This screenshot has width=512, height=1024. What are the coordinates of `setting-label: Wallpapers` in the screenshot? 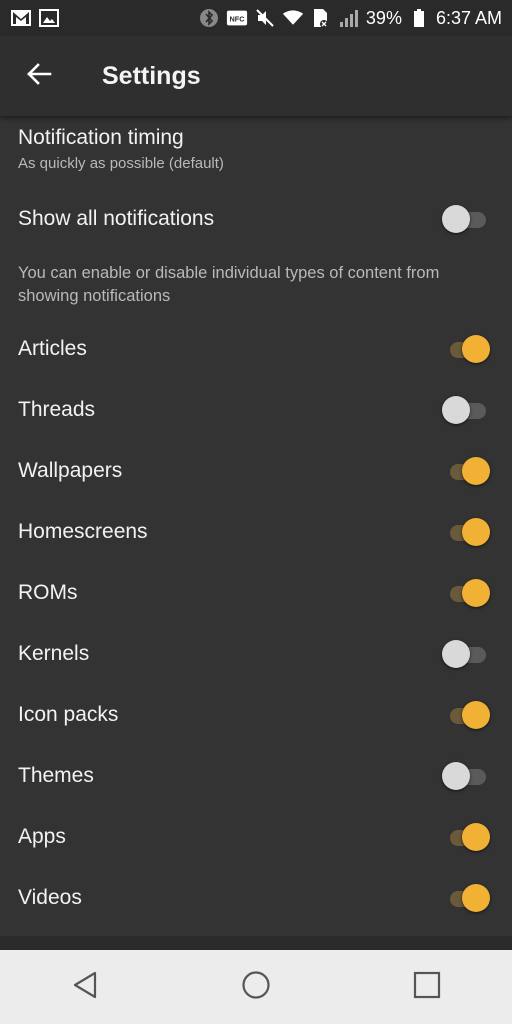 It's located at (70, 470).